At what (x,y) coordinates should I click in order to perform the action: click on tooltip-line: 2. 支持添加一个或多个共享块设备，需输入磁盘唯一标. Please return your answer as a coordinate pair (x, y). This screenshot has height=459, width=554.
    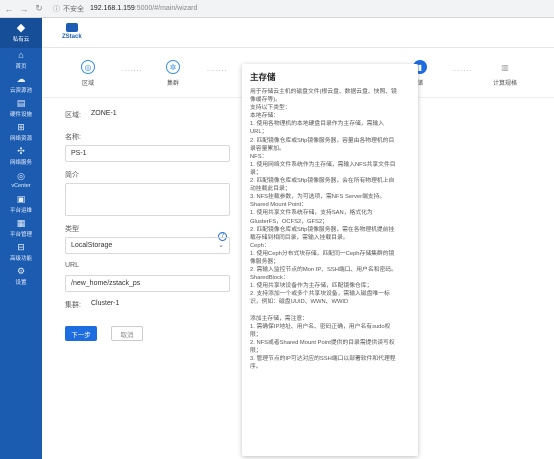
    Looking at the image, I should click on (320, 294).